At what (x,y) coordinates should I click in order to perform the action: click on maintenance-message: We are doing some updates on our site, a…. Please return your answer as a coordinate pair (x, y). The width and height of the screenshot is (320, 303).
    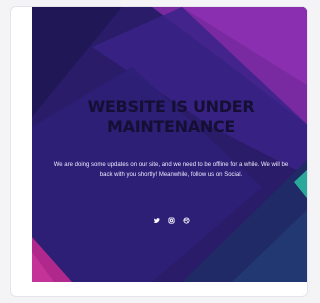
    Looking at the image, I should click on (171, 170).